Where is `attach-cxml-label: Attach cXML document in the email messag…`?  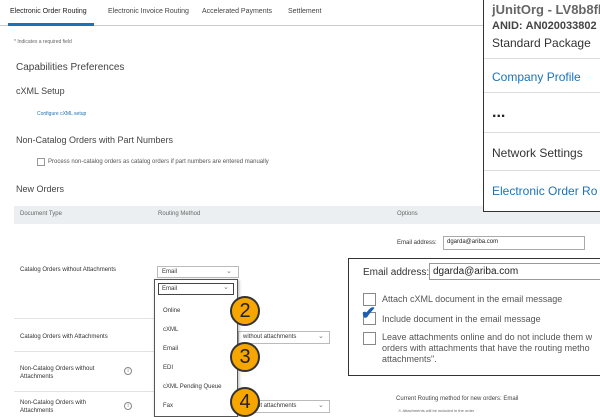 attach-cxml-label: Attach cXML document in the email messag… is located at coordinates (472, 299).